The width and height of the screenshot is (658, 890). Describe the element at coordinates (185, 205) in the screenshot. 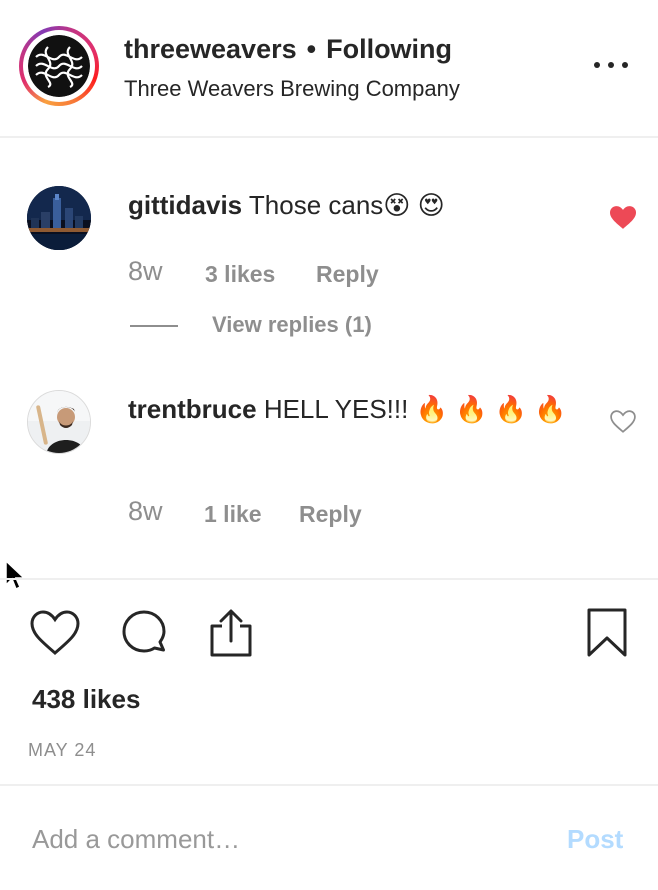

I see `comment-username: gittidavis` at that location.